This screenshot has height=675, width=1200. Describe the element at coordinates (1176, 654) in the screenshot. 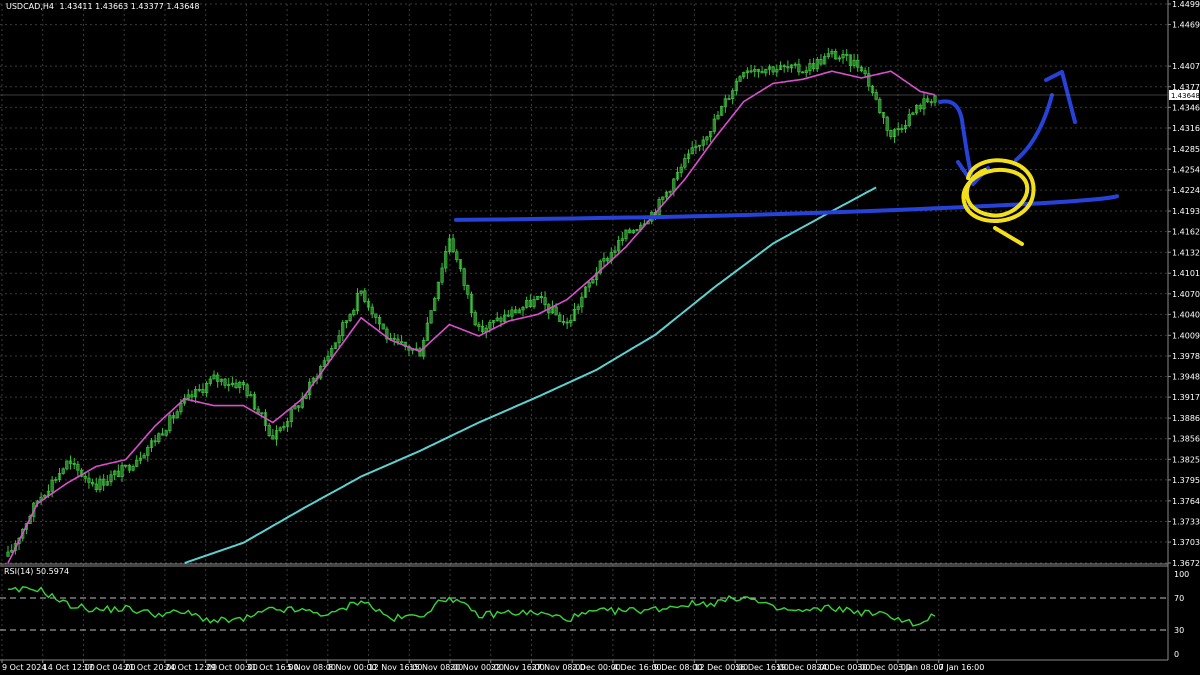

I see `rsi-tick-label: 0` at that location.